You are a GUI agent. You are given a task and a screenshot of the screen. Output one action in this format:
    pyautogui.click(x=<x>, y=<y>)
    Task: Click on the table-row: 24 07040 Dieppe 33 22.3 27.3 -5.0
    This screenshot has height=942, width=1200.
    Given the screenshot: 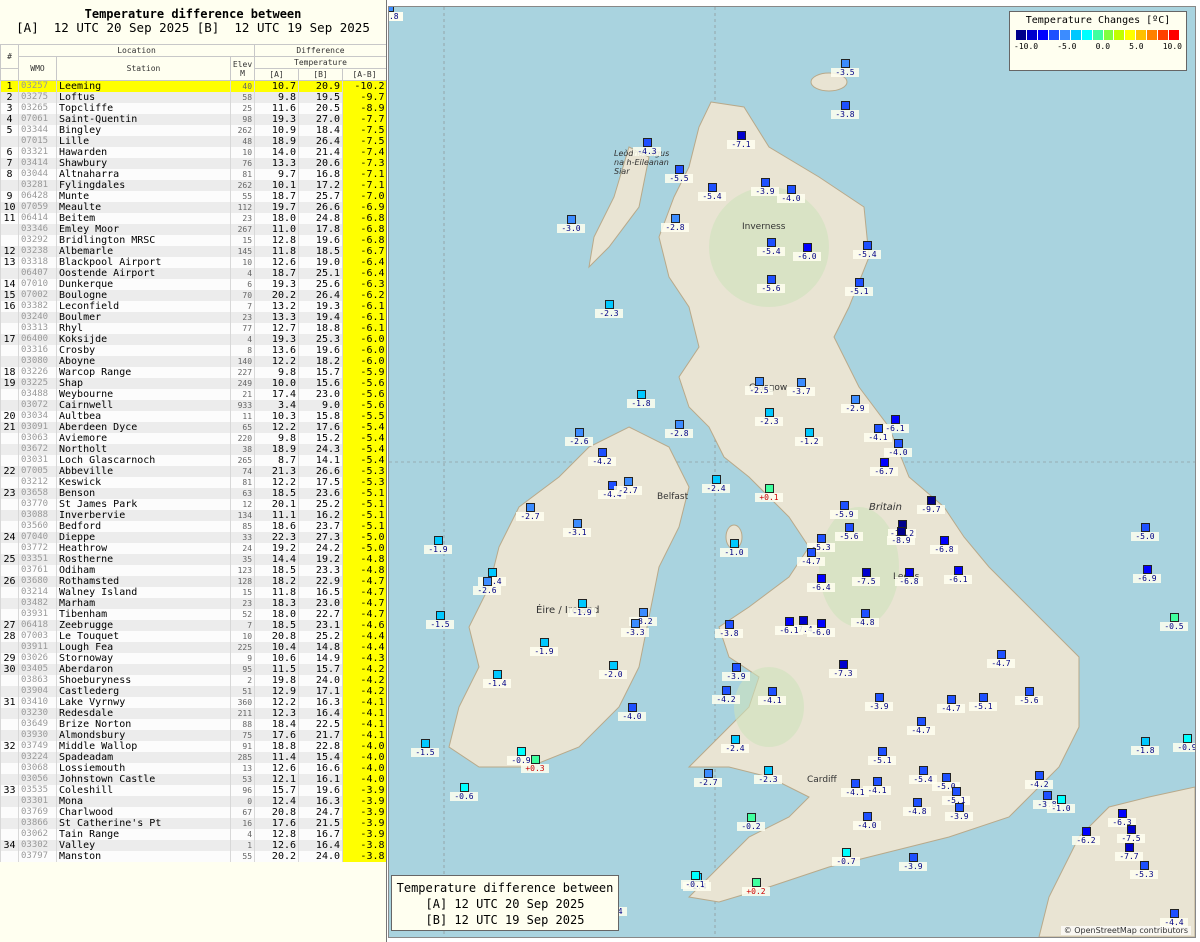 What is the action you would take?
    pyautogui.click(x=193, y=537)
    